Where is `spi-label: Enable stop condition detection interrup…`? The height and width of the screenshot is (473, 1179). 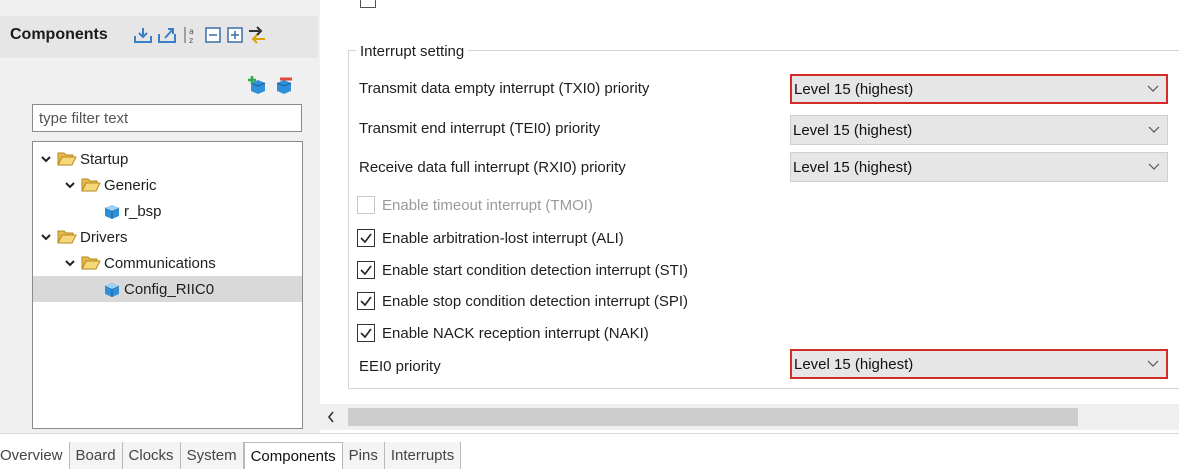
spi-label: Enable stop condition detection interrup… is located at coordinates (535, 301).